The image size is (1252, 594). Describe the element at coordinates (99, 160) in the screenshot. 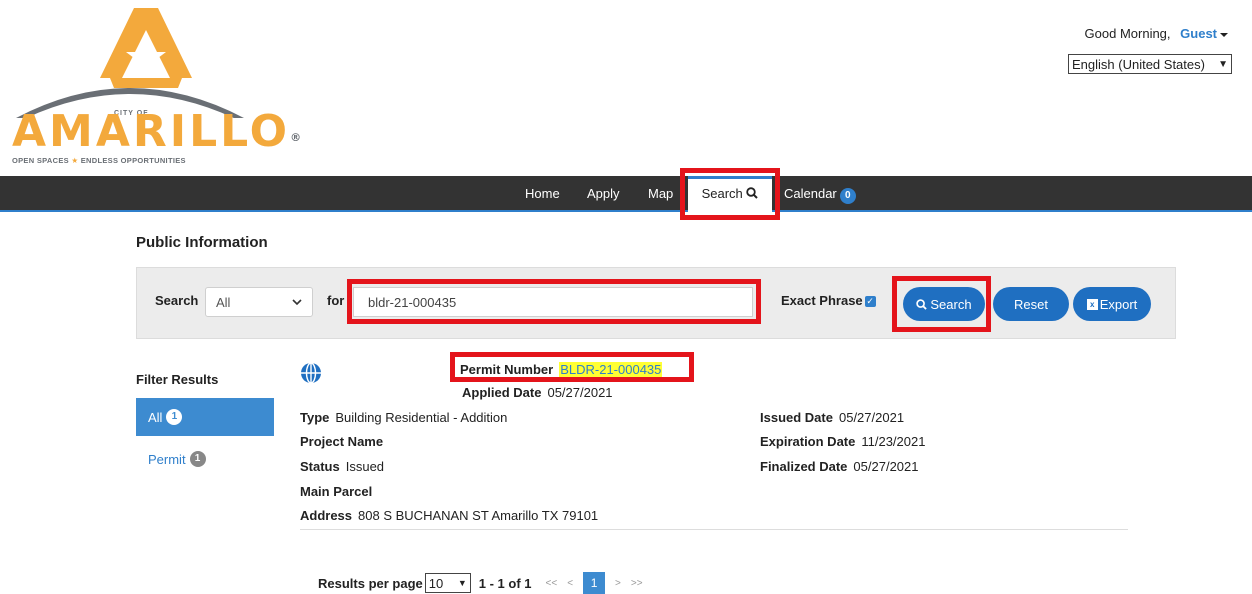

I see `logo-tagline: OPEN SPACES ★ ENDLESS OPPORTUNITIES` at that location.